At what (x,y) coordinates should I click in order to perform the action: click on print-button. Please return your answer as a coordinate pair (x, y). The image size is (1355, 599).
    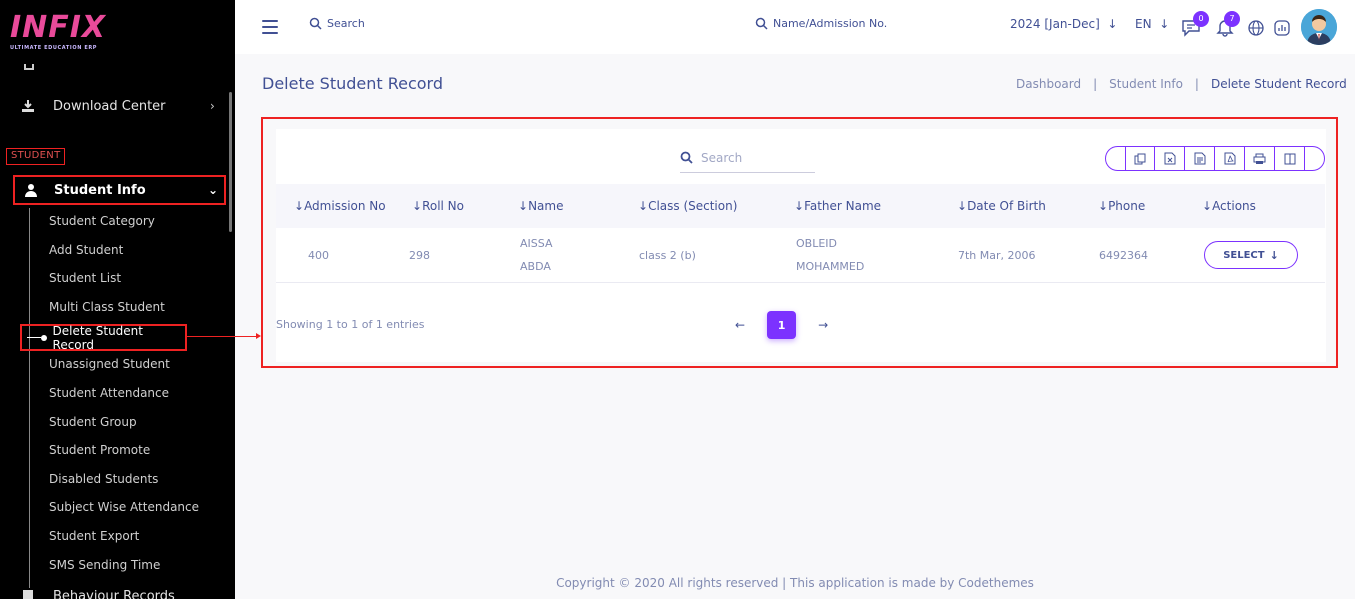
    Looking at the image, I should click on (1260, 158).